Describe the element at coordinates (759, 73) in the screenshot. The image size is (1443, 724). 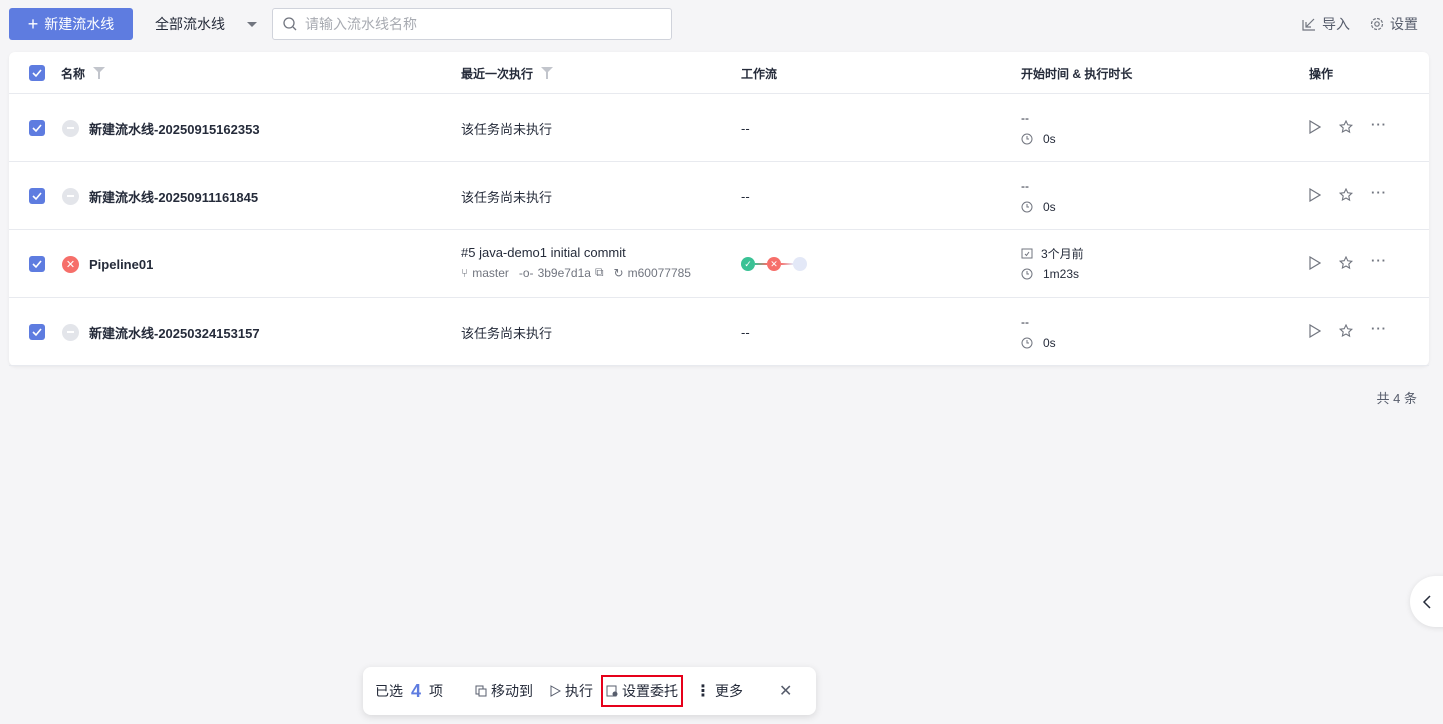
I see `header-workflow: 工作流` at that location.